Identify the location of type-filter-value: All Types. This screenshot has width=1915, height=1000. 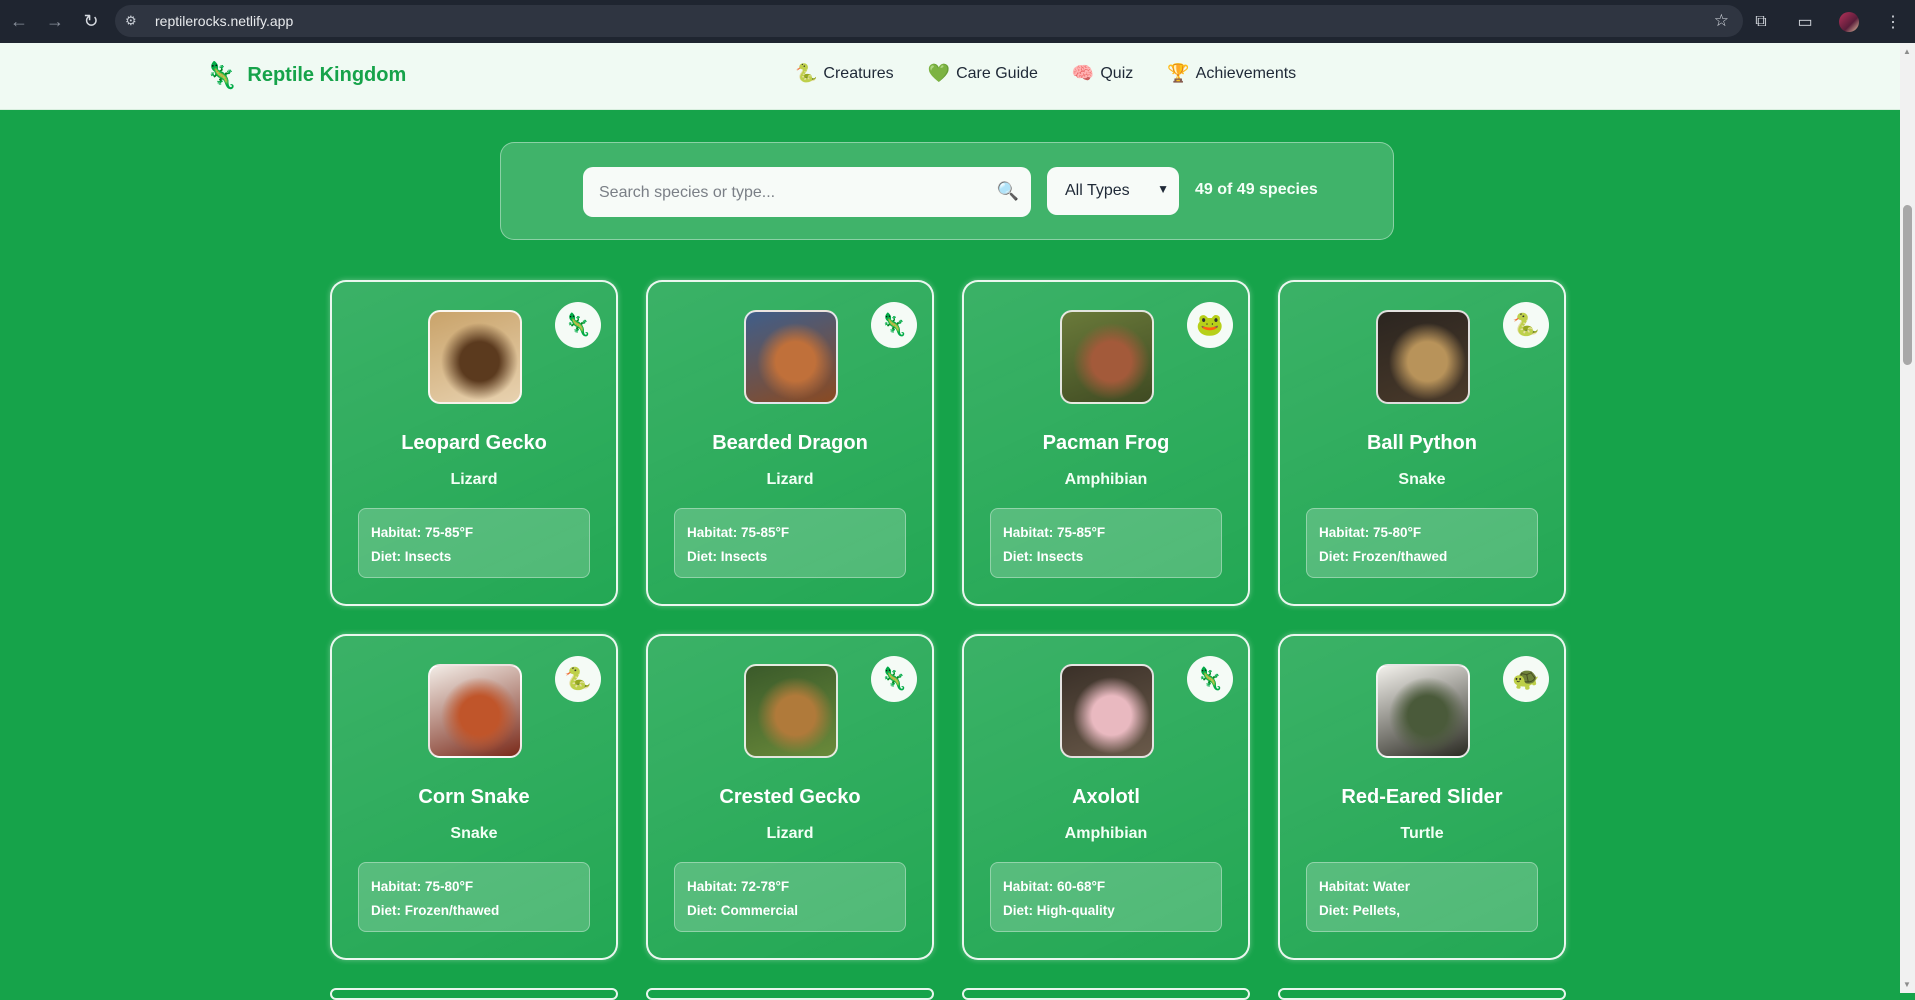
(1097, 190).